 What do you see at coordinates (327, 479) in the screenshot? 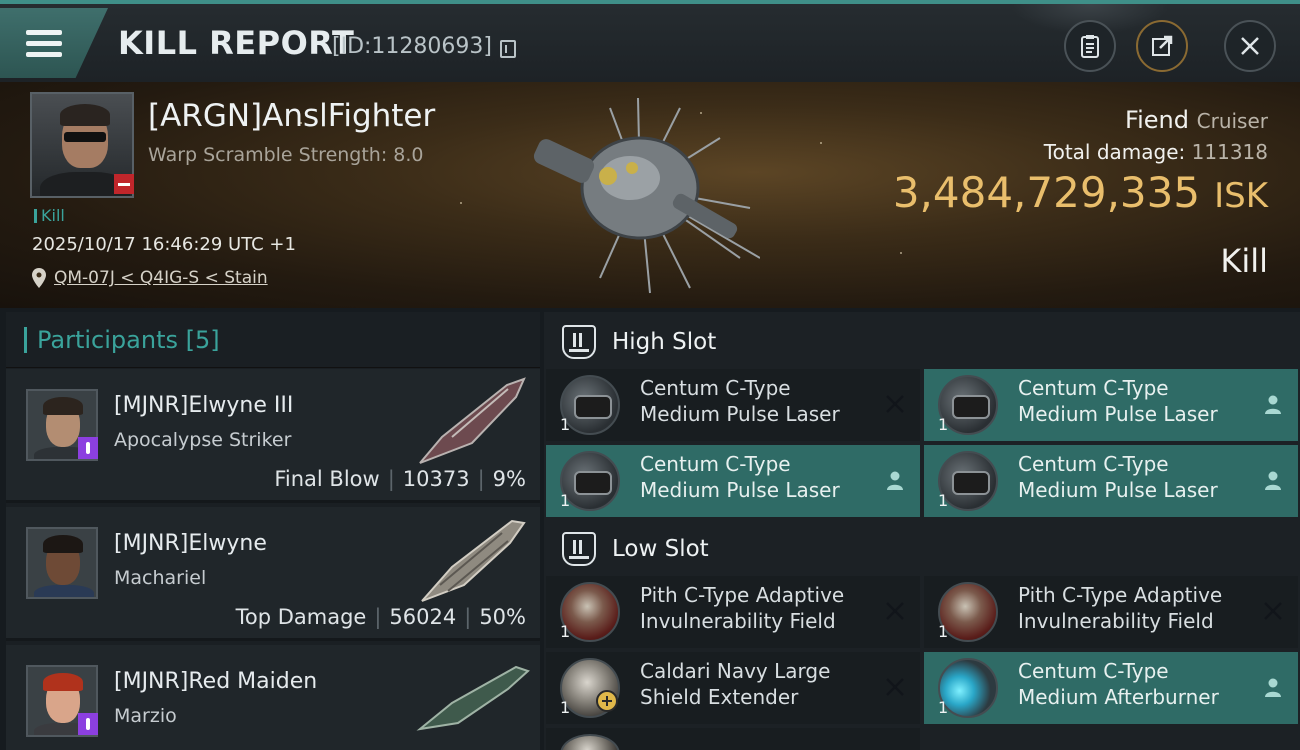
I see `participant-role: Final Blow` at bounding box center [327, 479].